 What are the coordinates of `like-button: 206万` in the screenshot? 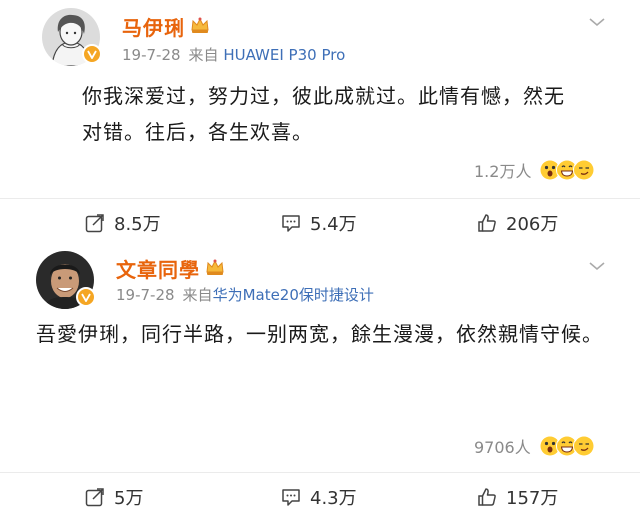 It's located at (517, 223).